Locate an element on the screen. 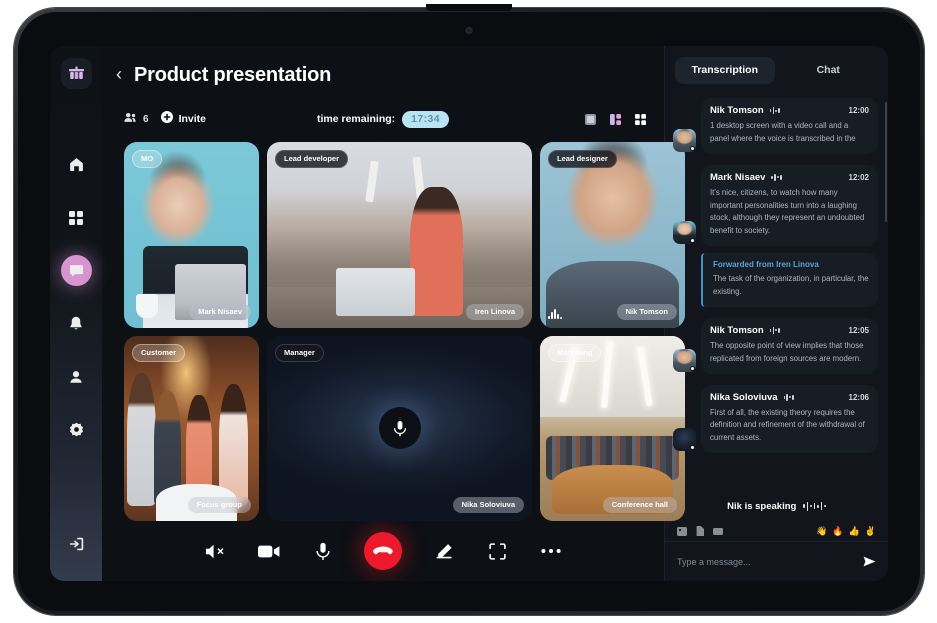  forwarded-title: Forwarded from Iren Linova is located at coordinates (766, 265).